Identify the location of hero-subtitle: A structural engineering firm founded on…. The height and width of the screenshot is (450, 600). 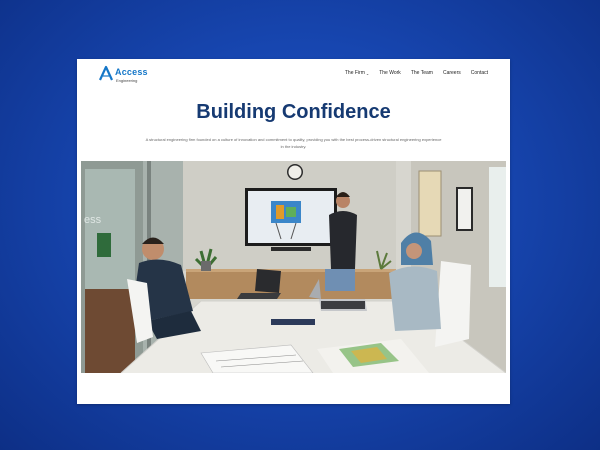
(293, 143).